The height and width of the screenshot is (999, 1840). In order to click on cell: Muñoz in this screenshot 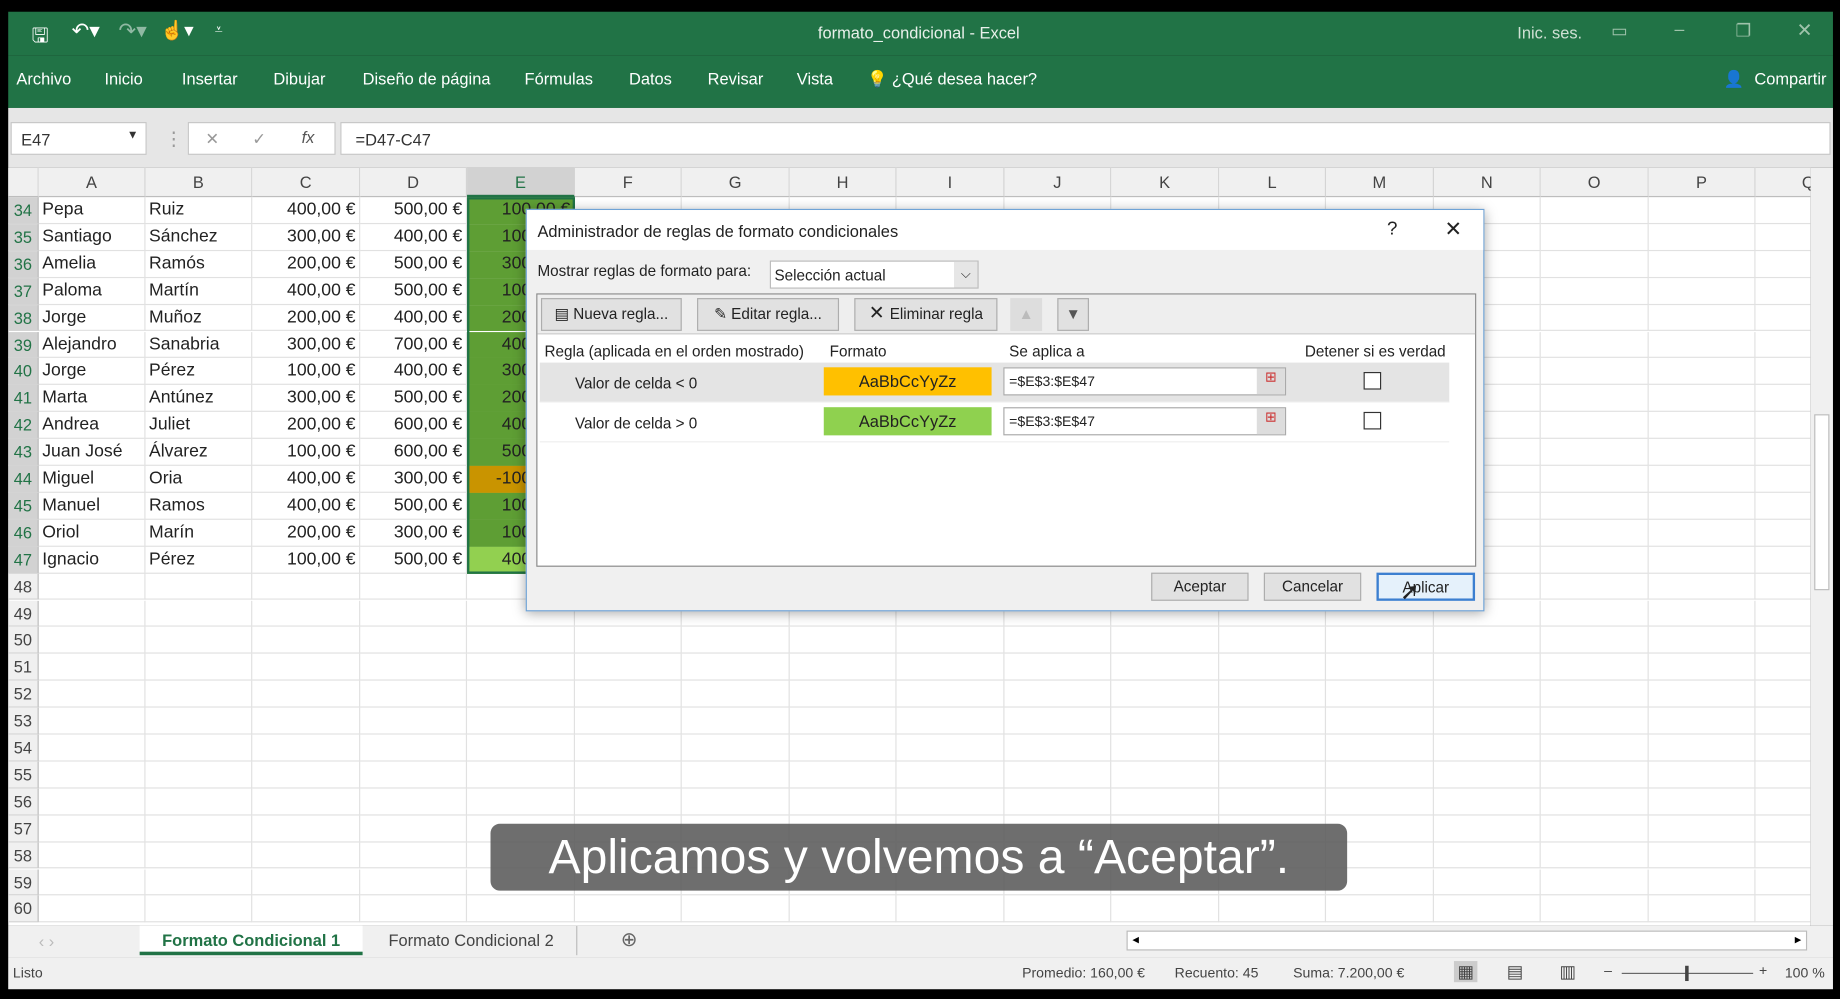, I will do `click(199, 318)`.